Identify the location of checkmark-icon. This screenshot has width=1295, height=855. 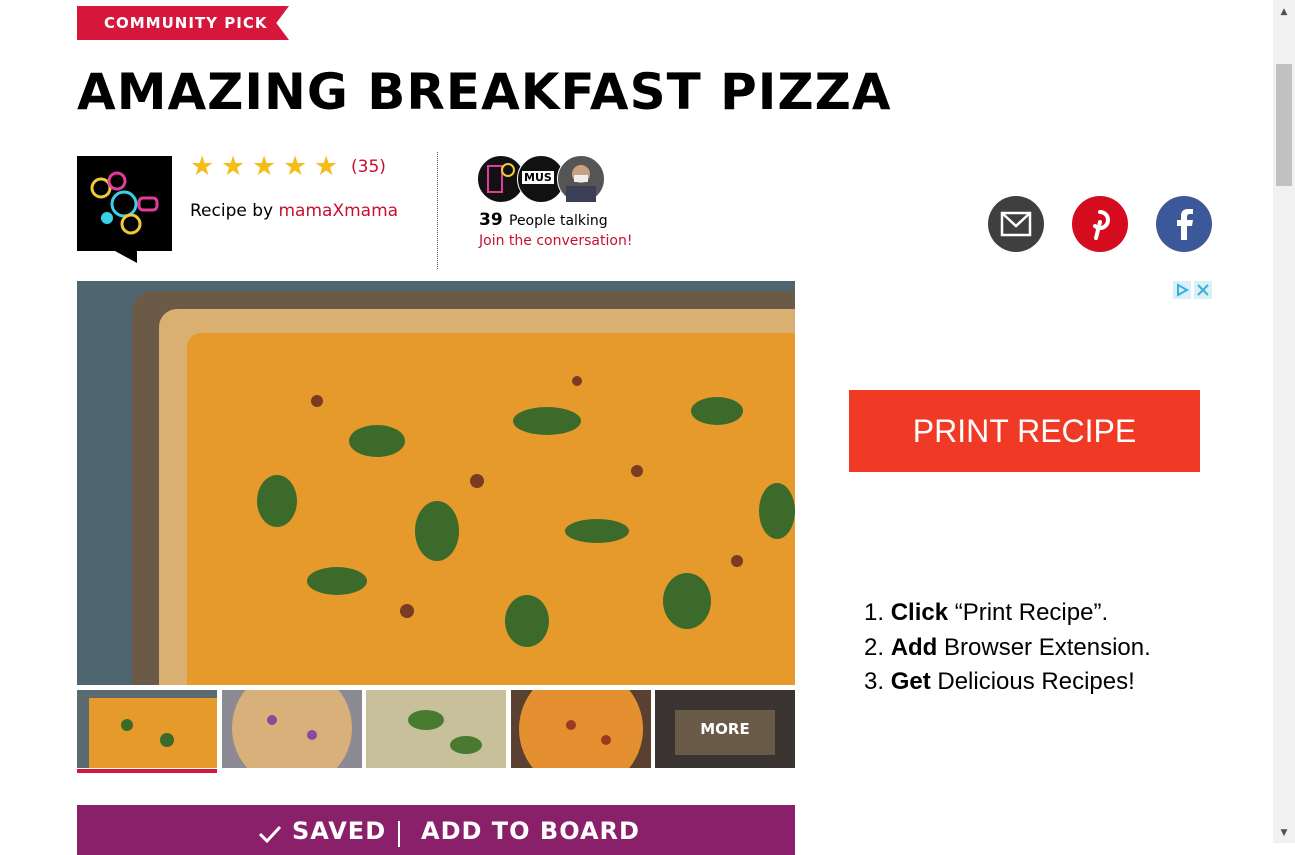
(270, 834).